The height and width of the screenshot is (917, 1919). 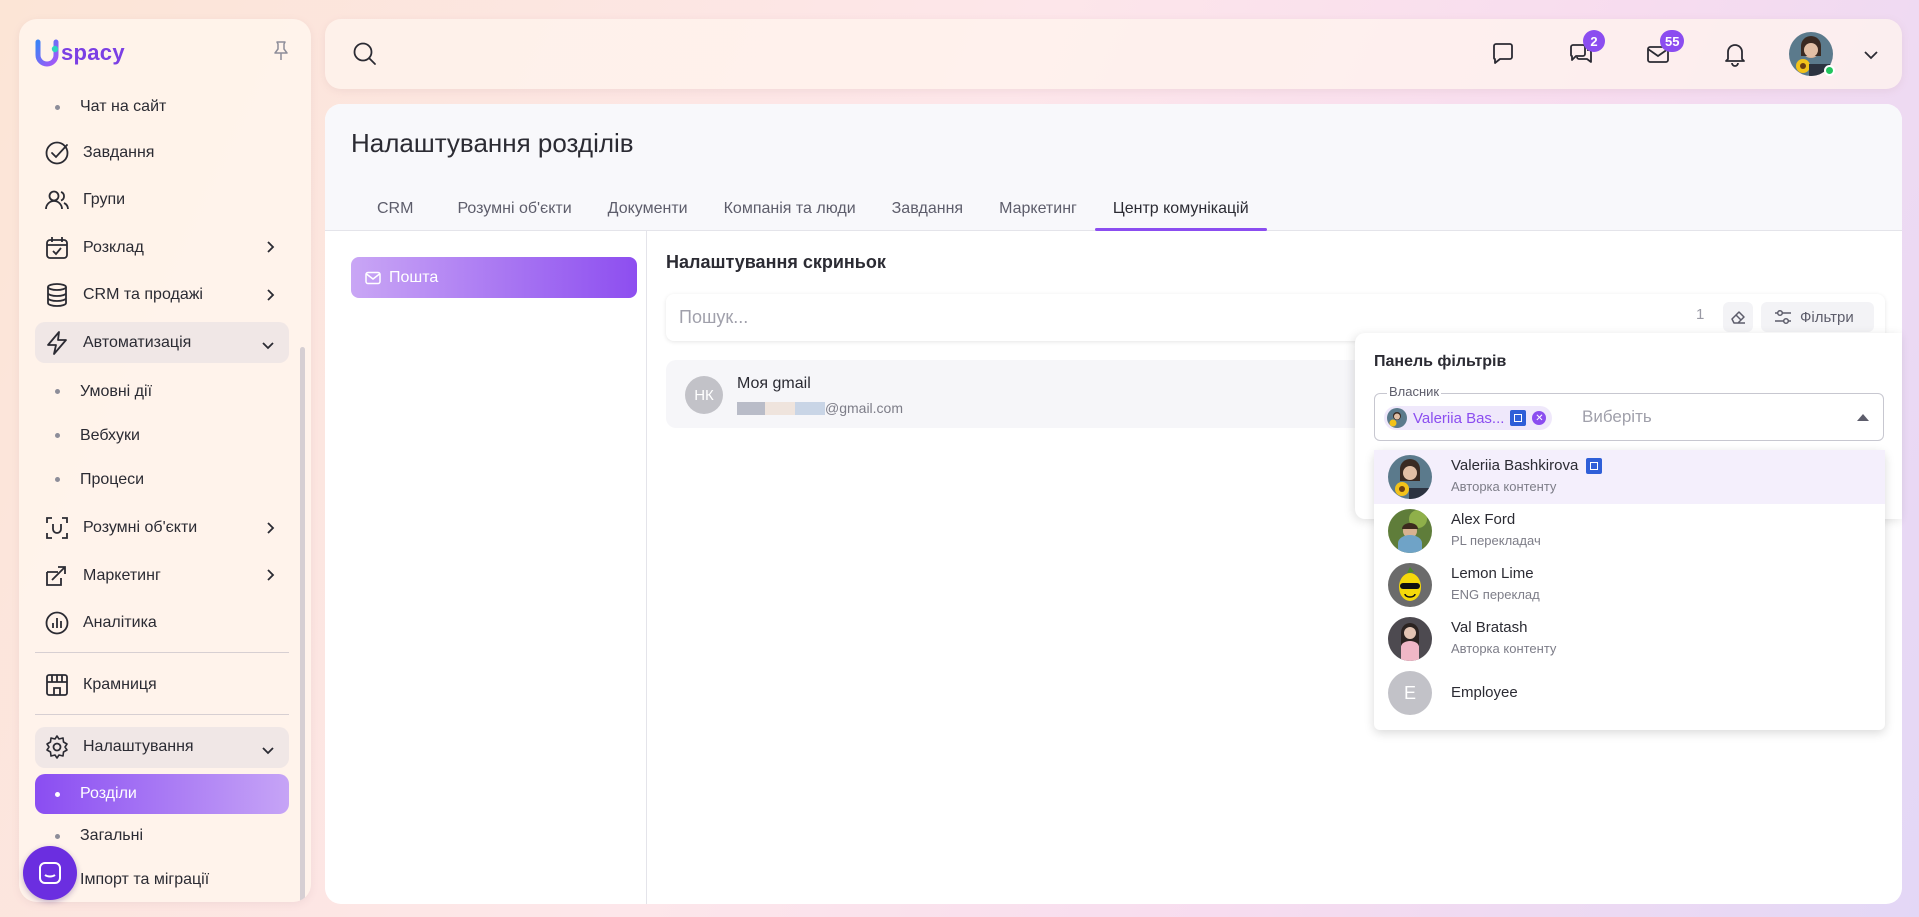 I want to click on sidebar-item-label: Умовні дії, so click(x=116, y=391).